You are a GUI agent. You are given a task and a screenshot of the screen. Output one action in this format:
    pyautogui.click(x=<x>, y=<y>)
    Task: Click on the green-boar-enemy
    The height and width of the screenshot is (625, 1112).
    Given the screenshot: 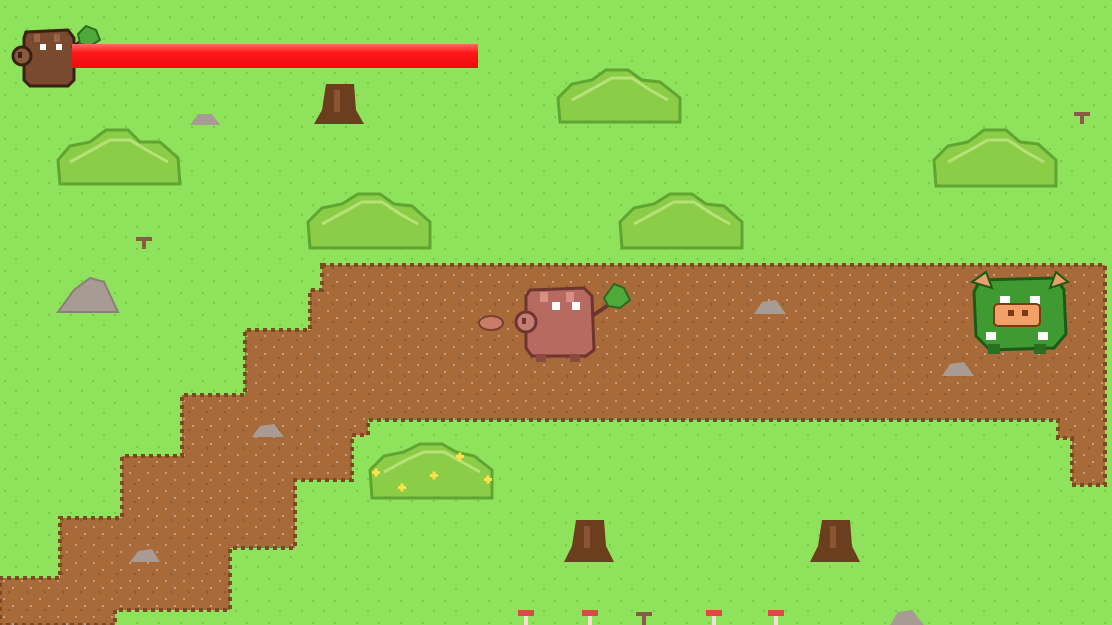 What is the action you would take?
    pyautogui.click(x=1020, y=312)
    